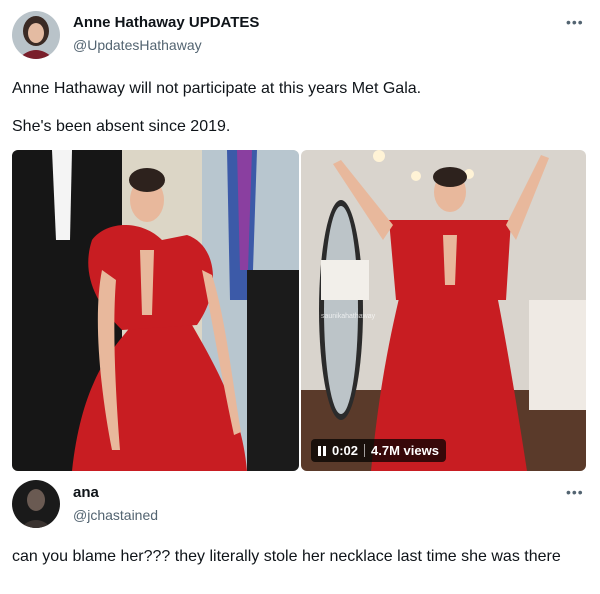 Image resolution: width=600 pixels, height=594 pixels. What do you see at coordinates (348, 316) in the screenshot?
I see `video-watermark: saunikahathaway` at bounding box center [348, 316].